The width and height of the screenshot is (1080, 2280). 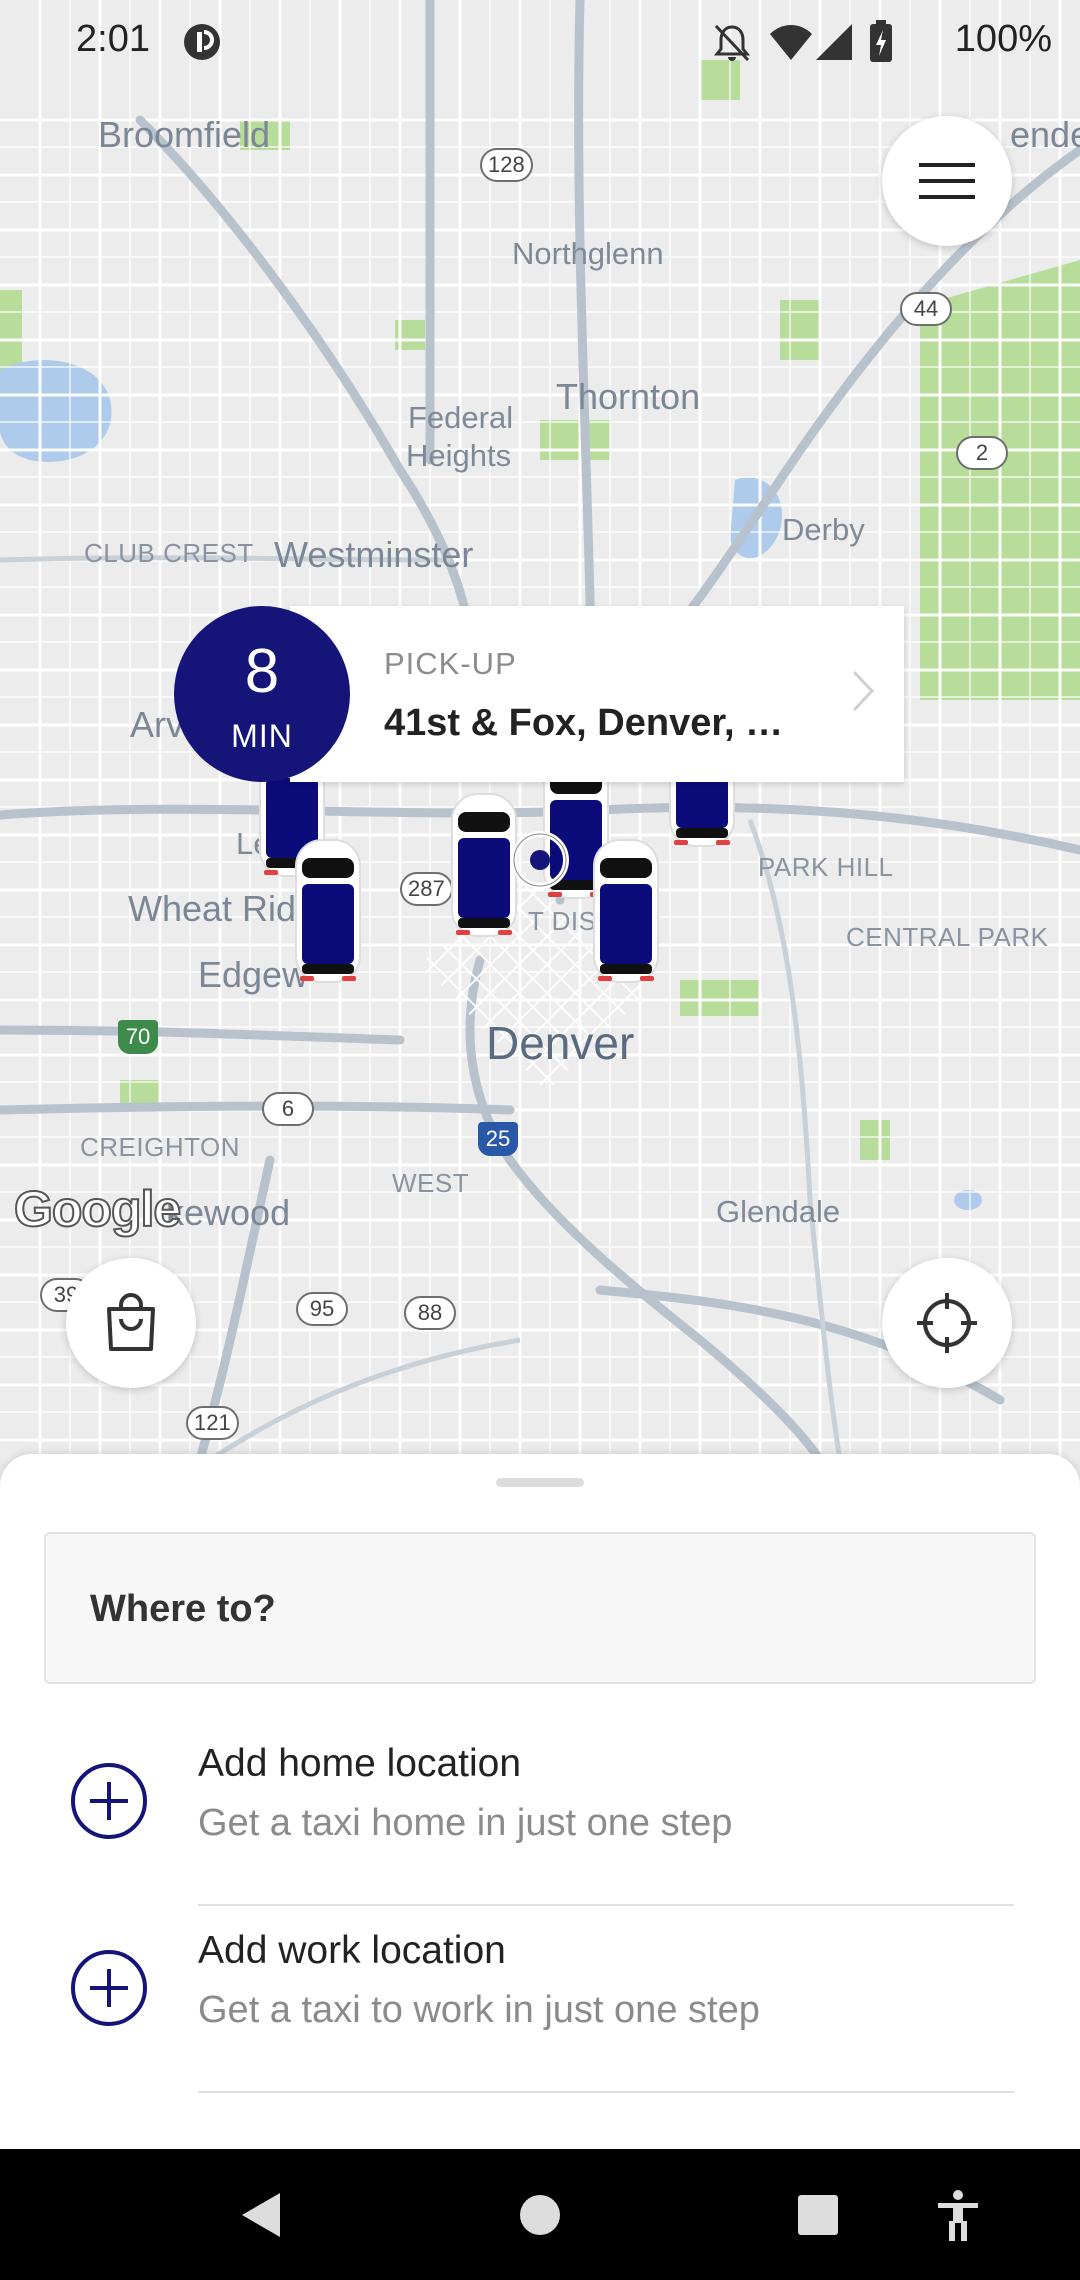 What do you see at coordinates (732, 43) in the screenshot?
I see `bell-off-icon` at bounding box center [732, 43].